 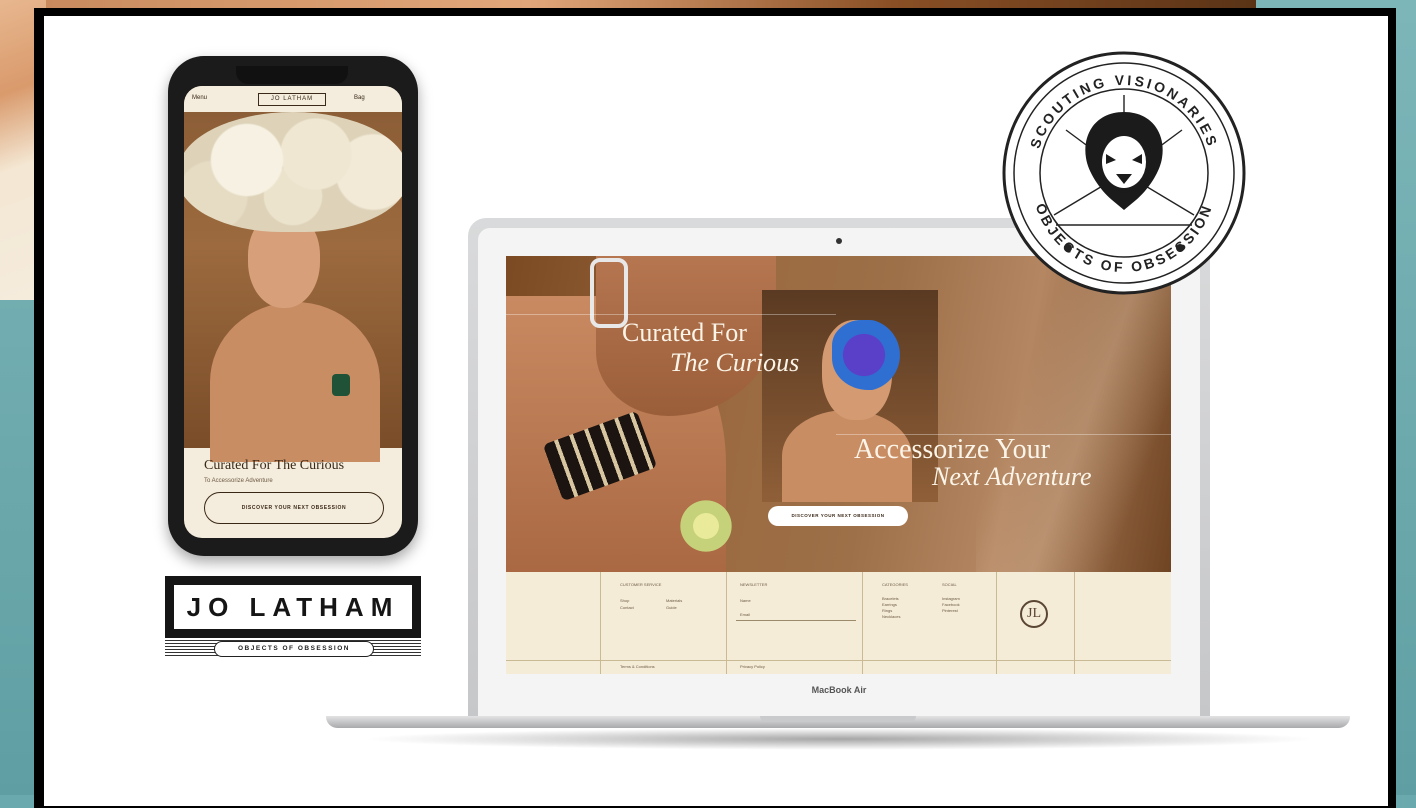 What do you see at coordinates (840, 739) in the screenshot?
I see `laptop-shadow` at bounding box center [840, 739].